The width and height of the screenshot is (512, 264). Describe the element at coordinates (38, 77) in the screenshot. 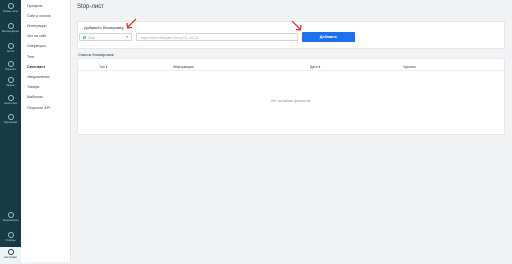

I see `submenu-item-notifications: Уведомления` at that location.